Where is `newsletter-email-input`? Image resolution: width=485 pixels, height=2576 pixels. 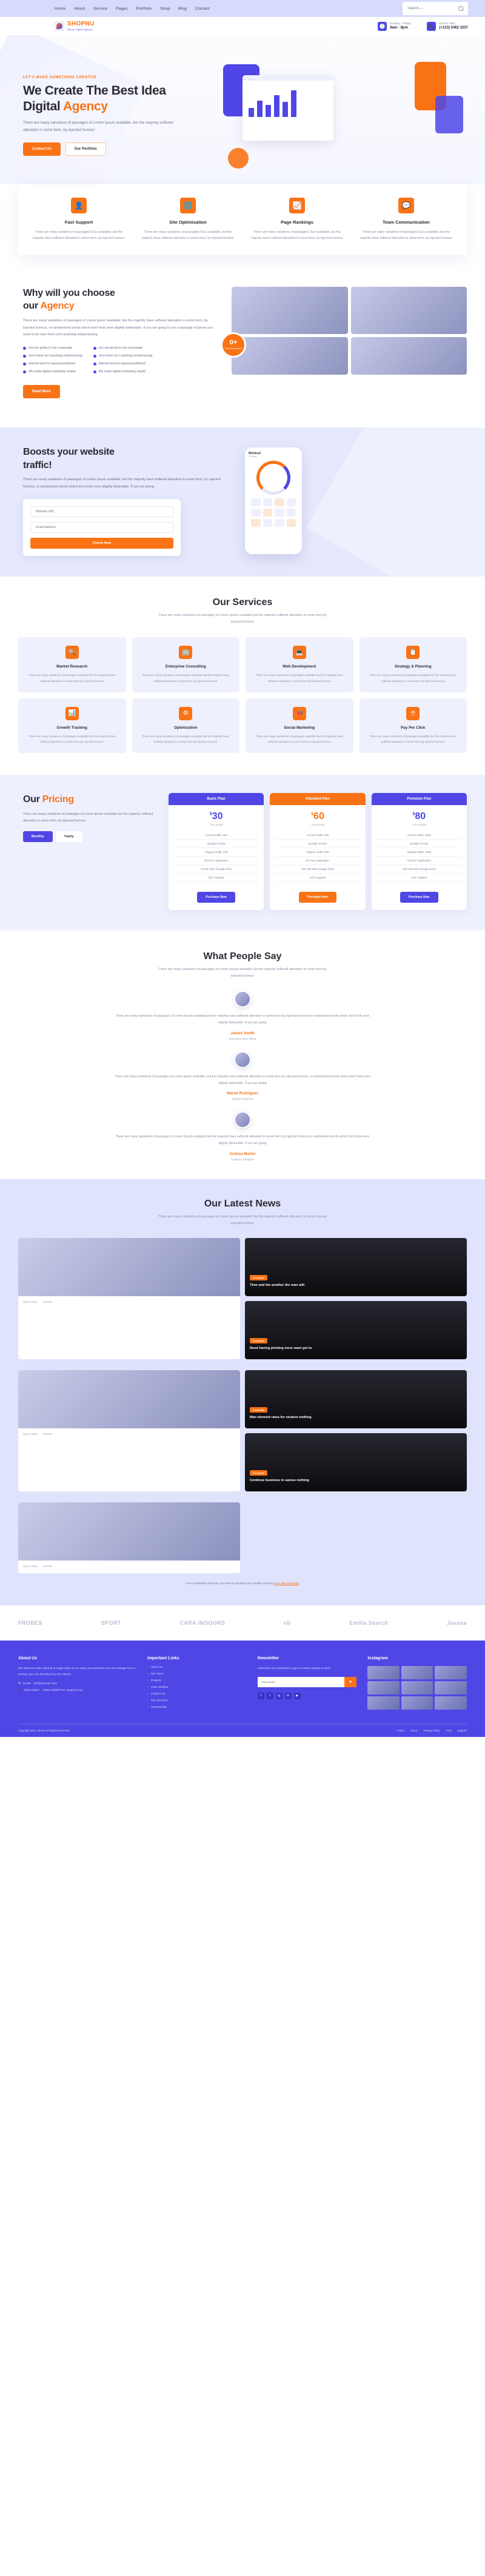 newsletter-email-input is located at coordinates (301, 1681).